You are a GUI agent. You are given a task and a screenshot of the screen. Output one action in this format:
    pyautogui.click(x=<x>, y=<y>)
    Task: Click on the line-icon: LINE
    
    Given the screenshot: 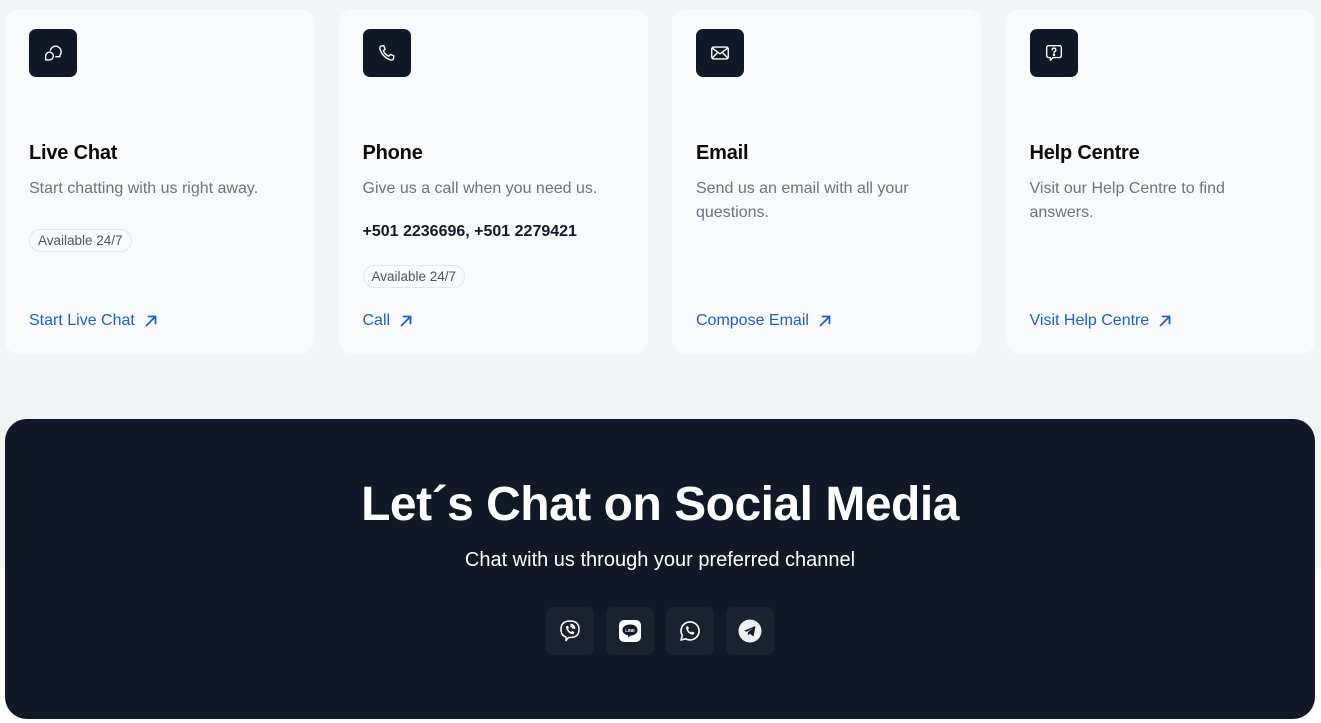 What is the action you would take?
    pyautogui.click(x=630, y=631)
    